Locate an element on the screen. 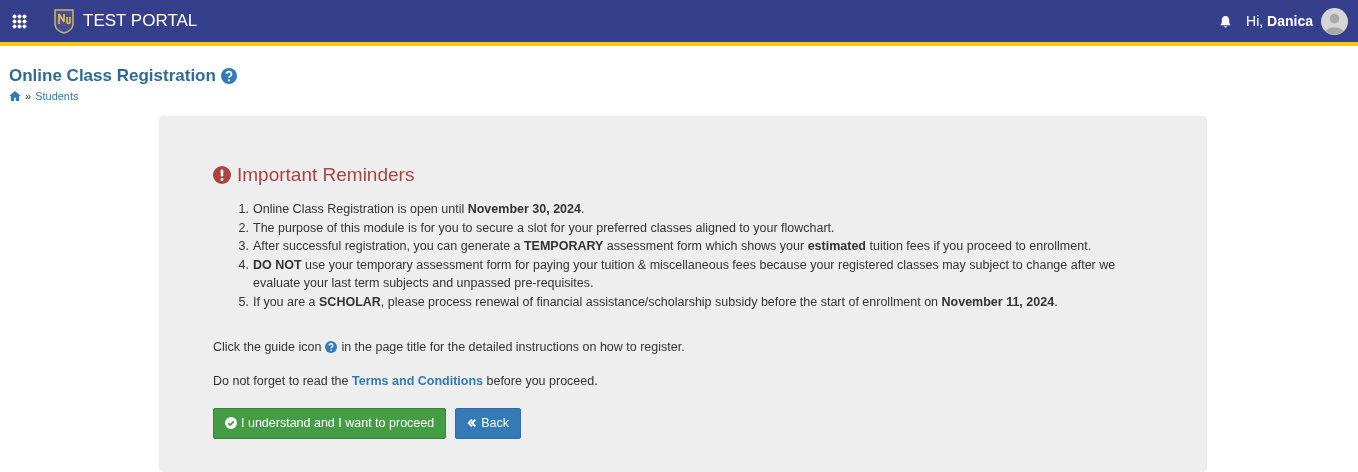 The image size is (1358, 472). back-button: Back is located at coordinates (488, 423).